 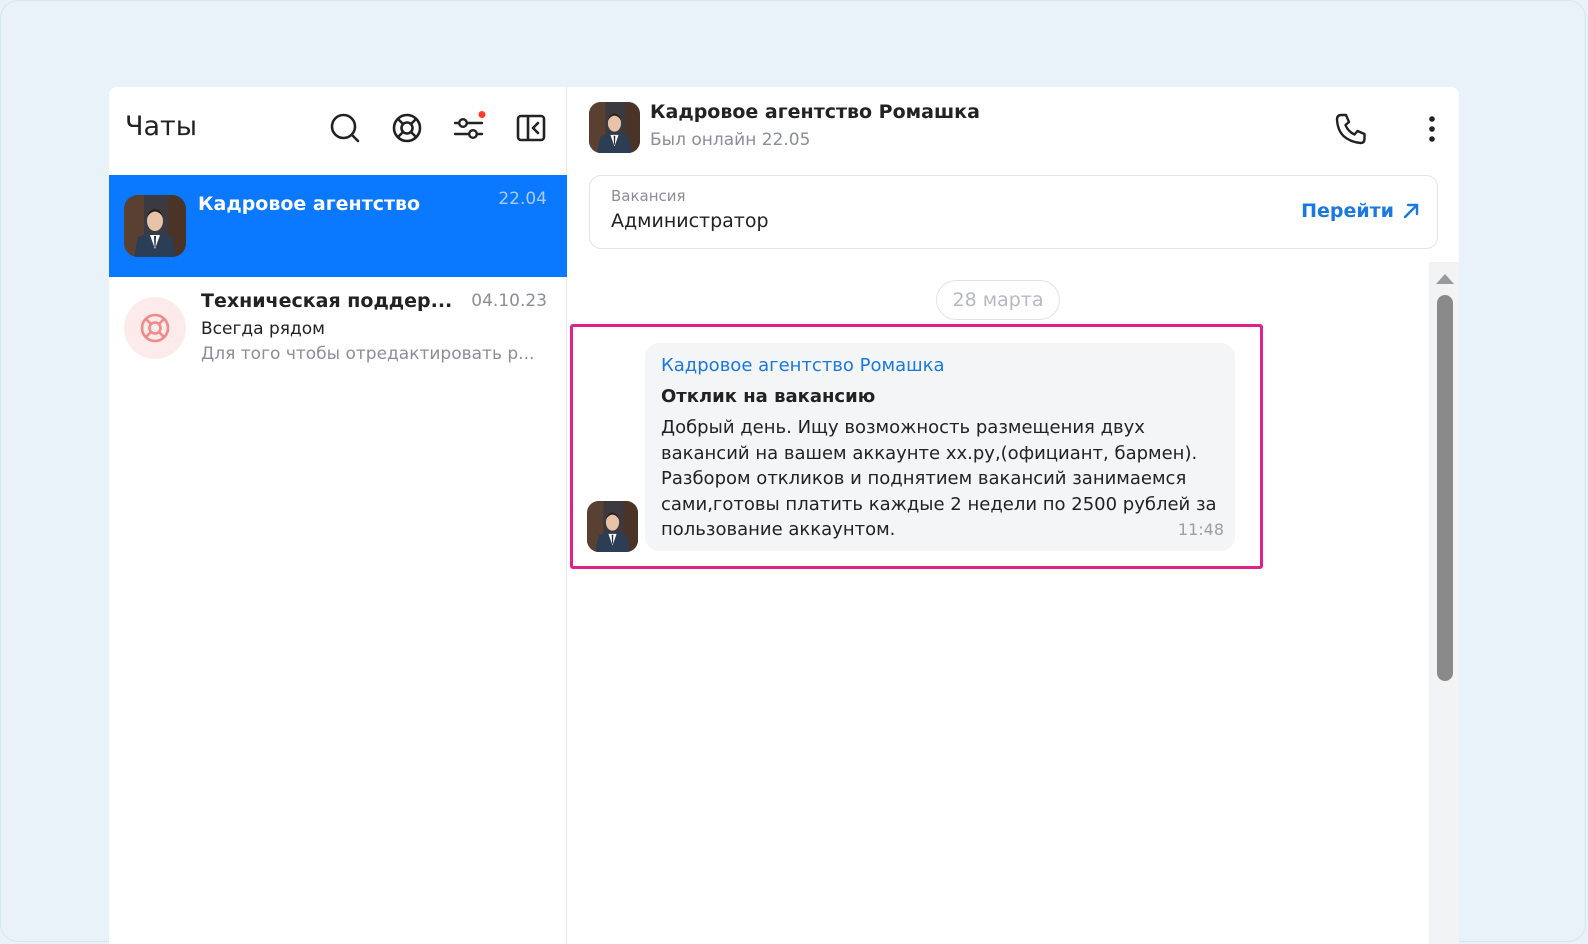 What do you see at coordinates (522, 199) in the screenshot?
I see `chat-date: 22.04` at bounding box center [522, 199].